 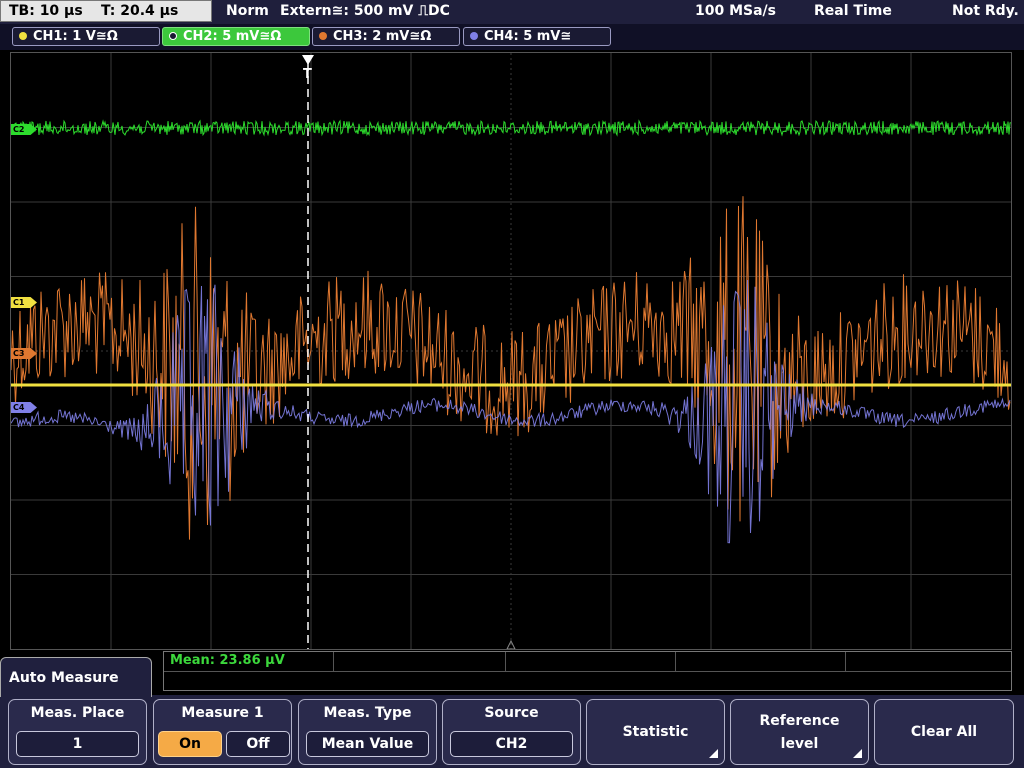 I want to click on reference-level-softkey: Reference level, so click(x=799, y=732).